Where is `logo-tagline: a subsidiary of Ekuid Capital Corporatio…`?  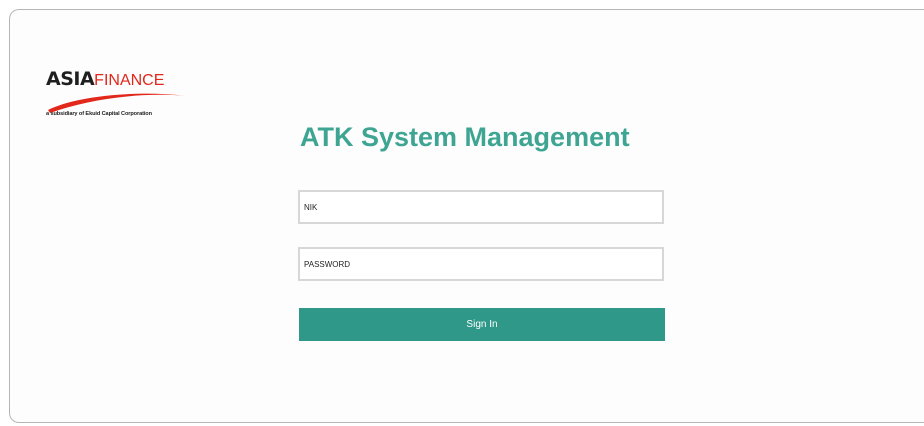
logo-tagline: a subsidiary of Ekuid Capital Corporatio… is located at coordinates (99, 114).